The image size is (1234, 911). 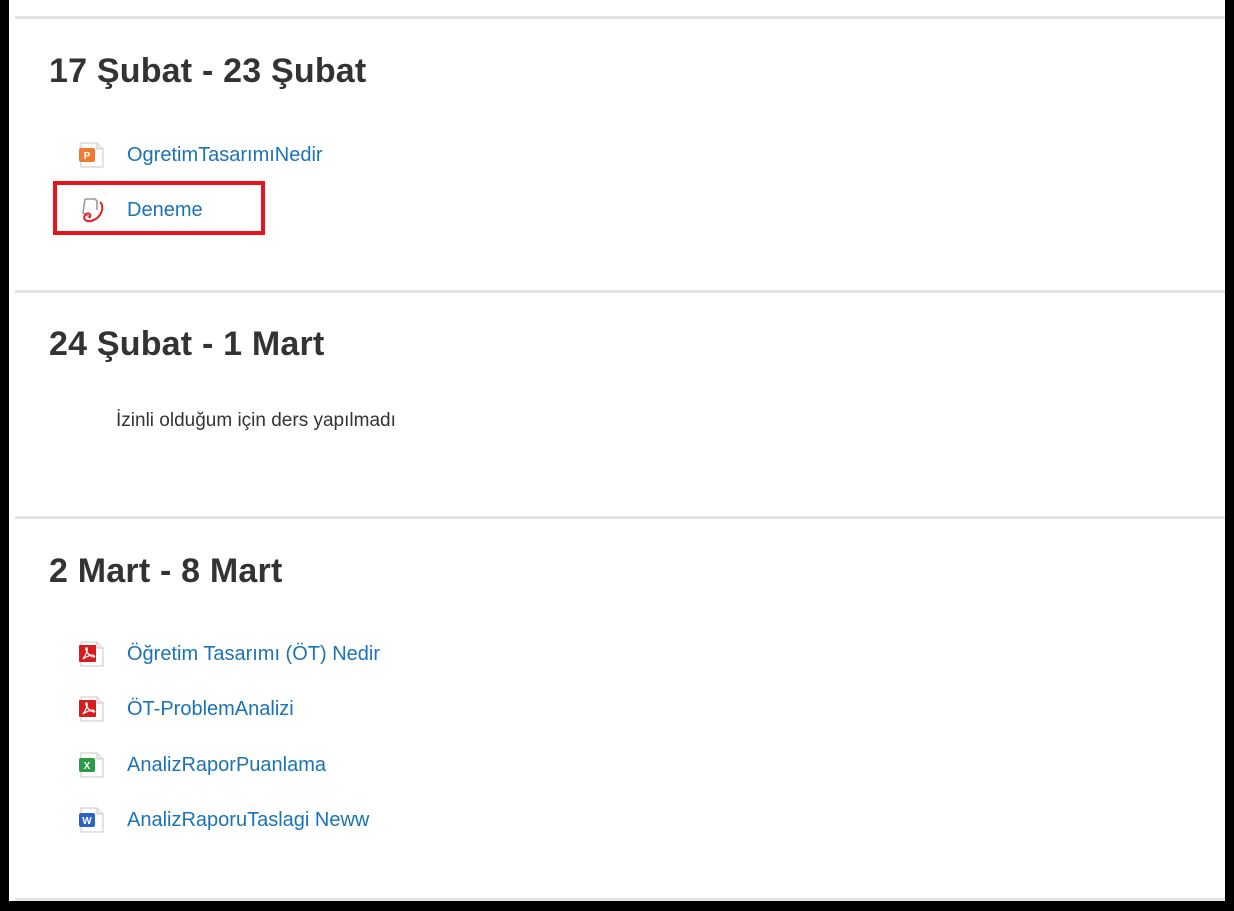 I want to click on activity-ogretim-tasarimi-ot-nedir: Öğretim Tasarımı (ÖT) Nedir, so click(x=229, y=654).